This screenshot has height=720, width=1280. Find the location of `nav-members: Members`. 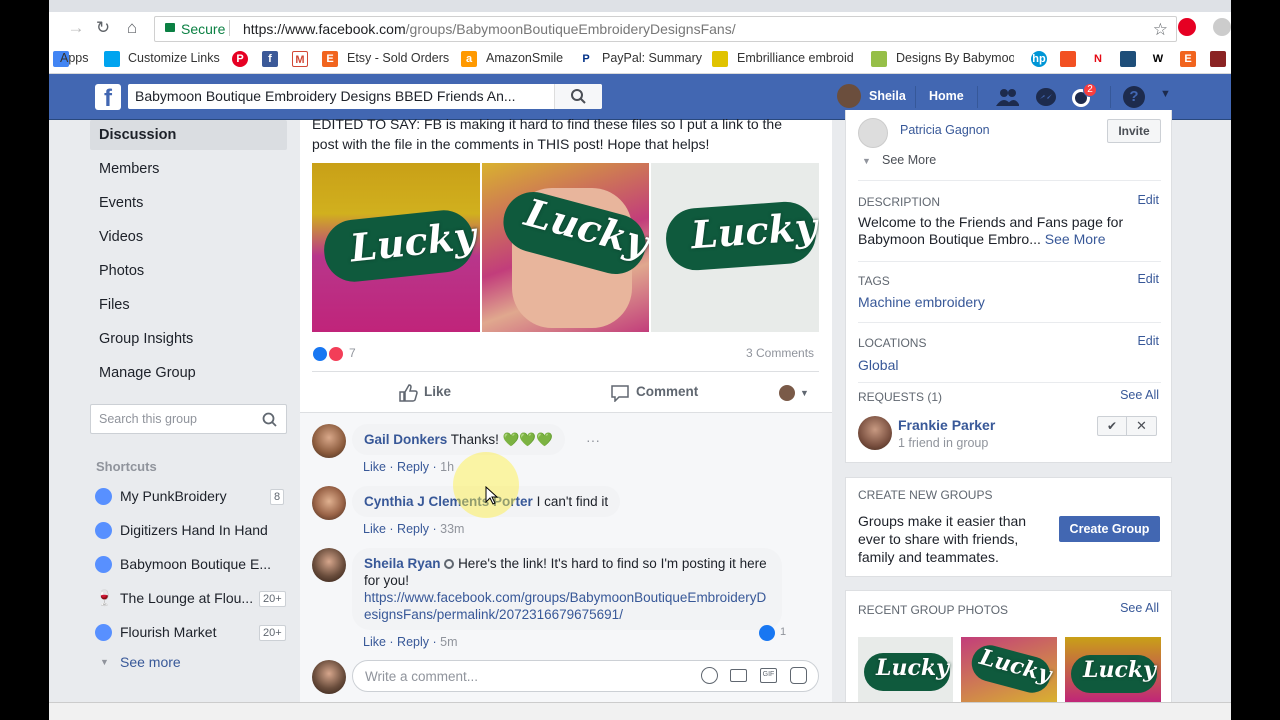

nav-members: Members is located at coordinates (129, 169).